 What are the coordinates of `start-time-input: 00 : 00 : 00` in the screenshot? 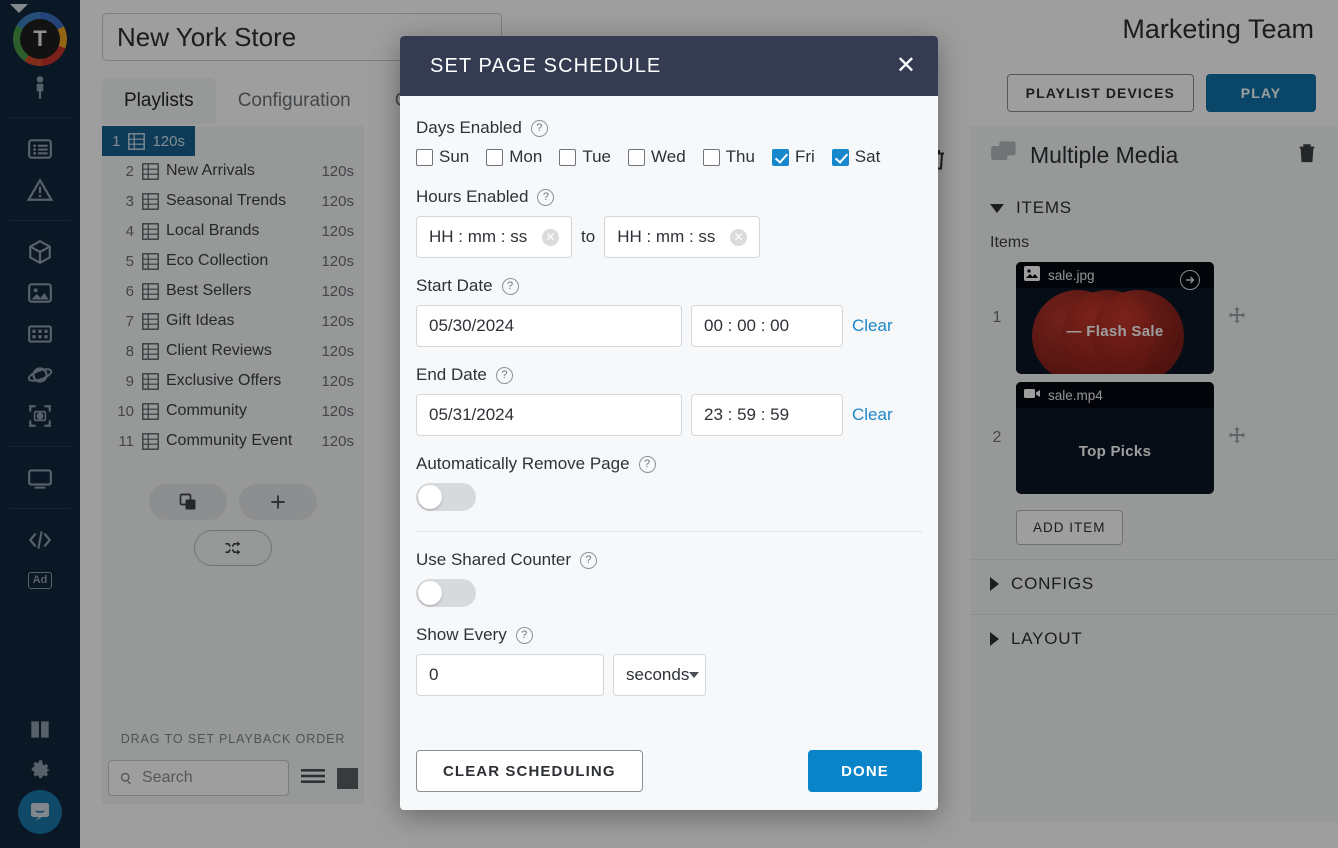 It's located at (767, 326).